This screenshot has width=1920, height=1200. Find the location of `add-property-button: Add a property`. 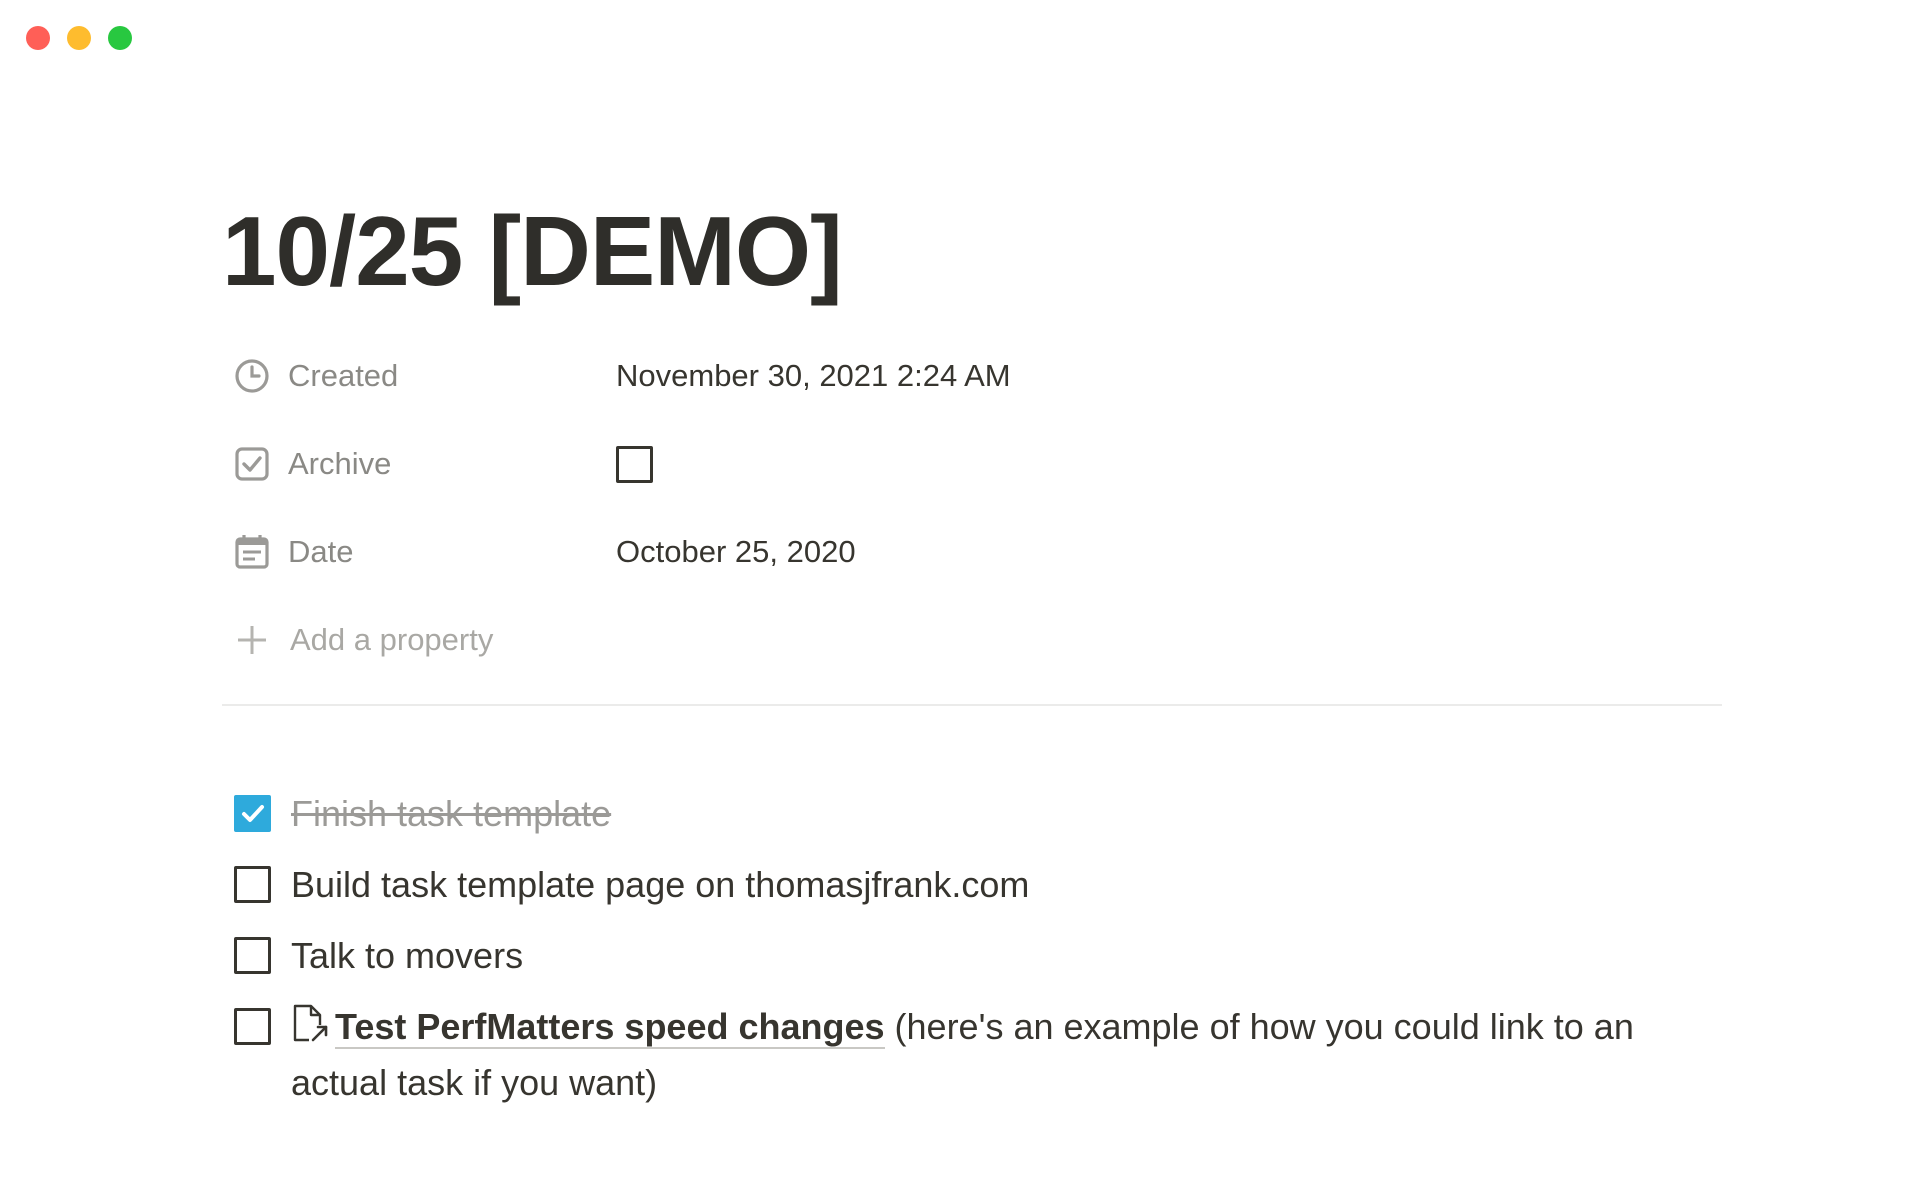

add-property-button: Add a property is located at coordinates (977, 640).